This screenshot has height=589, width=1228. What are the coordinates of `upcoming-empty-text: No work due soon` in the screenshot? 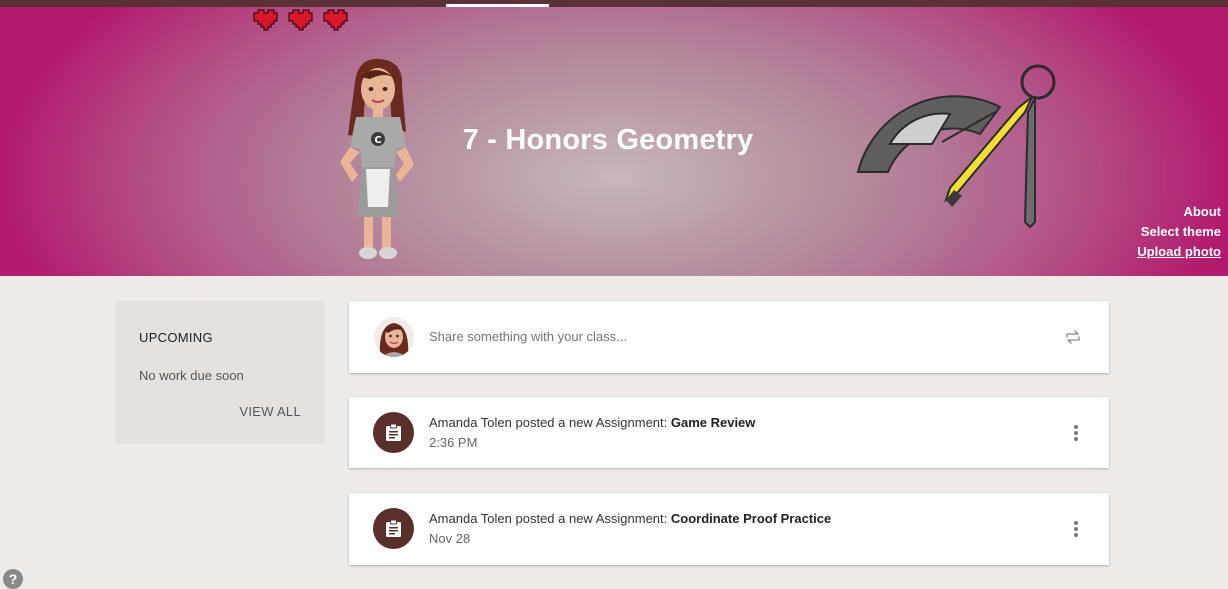 It's located at (191, 375).